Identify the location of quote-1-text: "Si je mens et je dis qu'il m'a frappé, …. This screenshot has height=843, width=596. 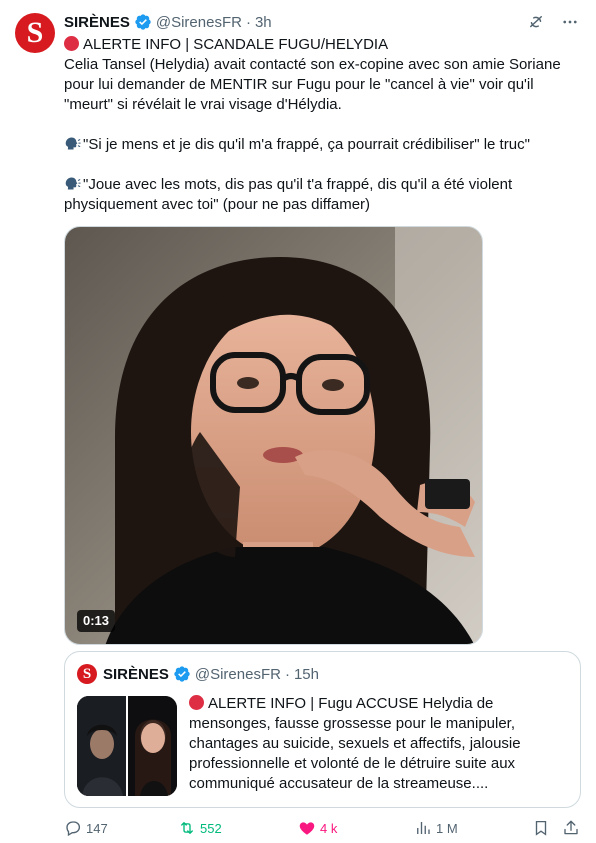
(306, 144).